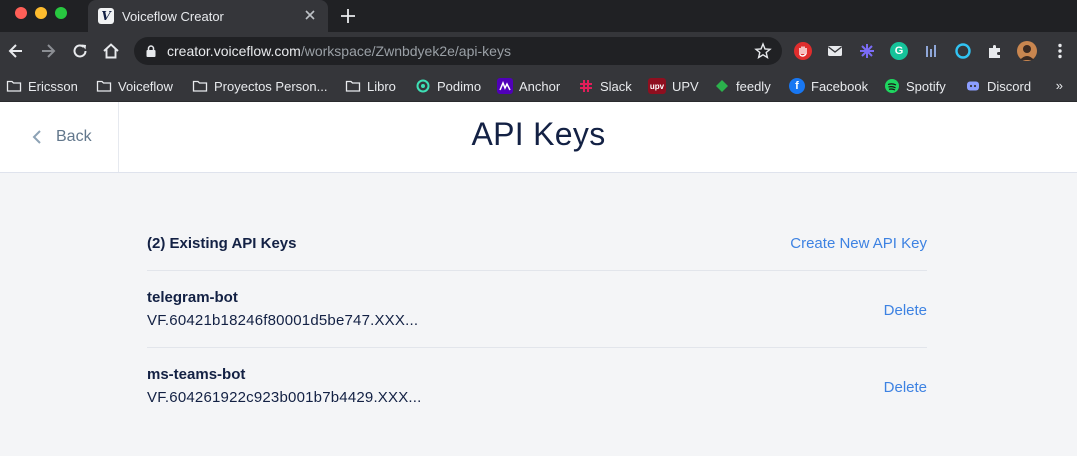 The width and height of the screenshot is (1077, 456). I want to click on api-key-name: ms-teams-bot, so click(196, 374).